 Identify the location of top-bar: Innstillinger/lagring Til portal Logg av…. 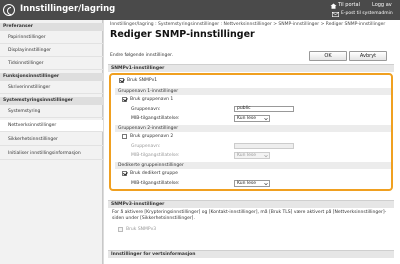
(200, 10).